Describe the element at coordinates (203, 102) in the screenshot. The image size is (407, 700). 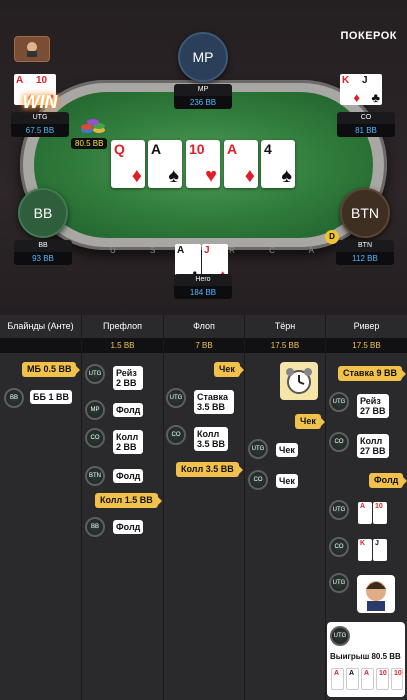
I see `seat-mp-stack: 236 BB` at that location.